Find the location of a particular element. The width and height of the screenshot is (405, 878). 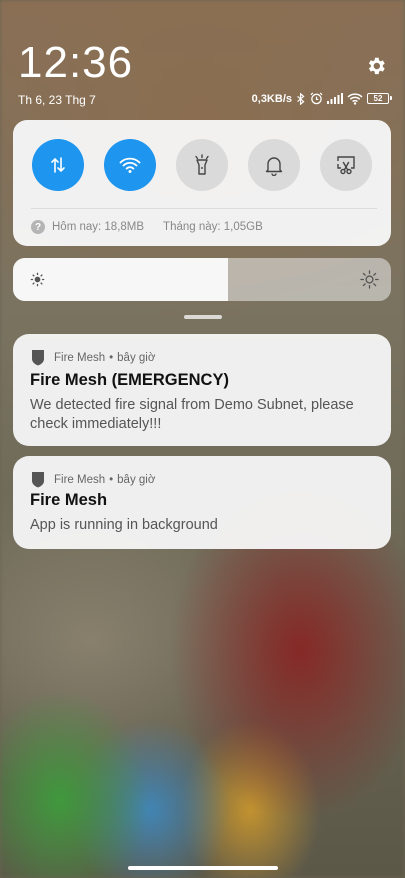

bell-icon is located at coordinates (274, 166).